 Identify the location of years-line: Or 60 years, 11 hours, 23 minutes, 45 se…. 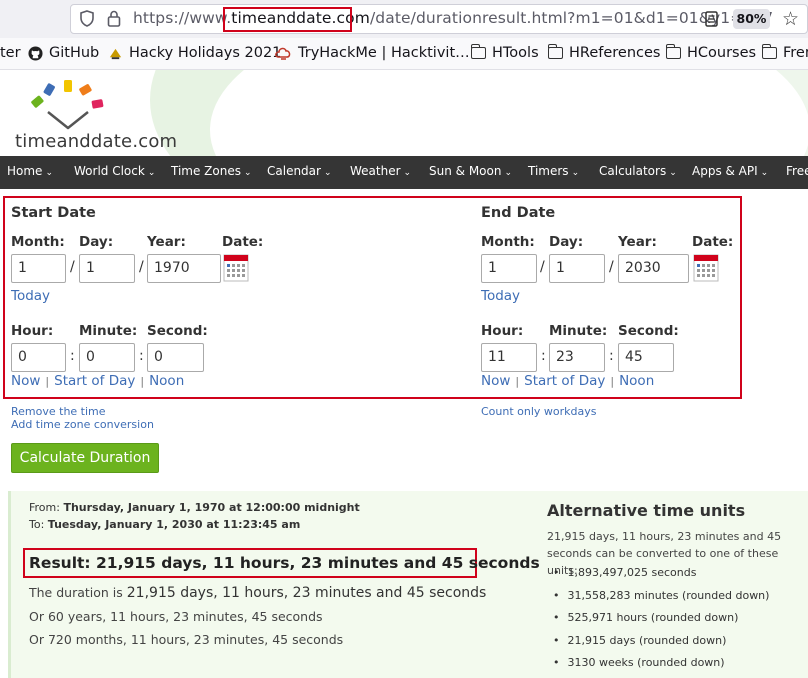
(176, 616).